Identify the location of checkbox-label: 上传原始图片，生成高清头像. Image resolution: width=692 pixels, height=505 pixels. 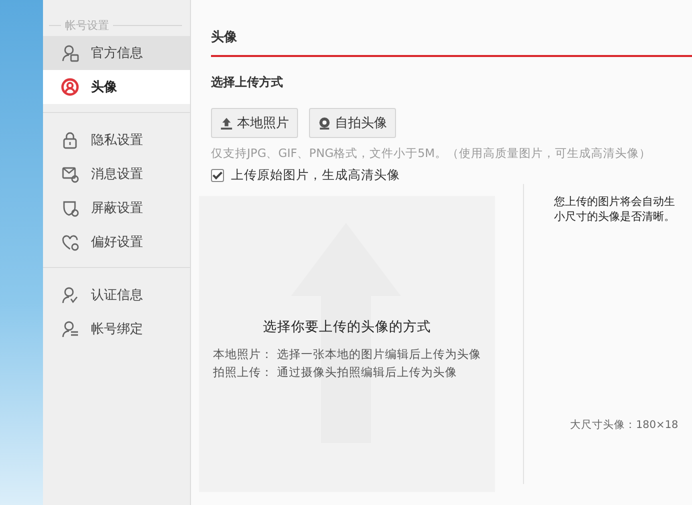
(315, 175).